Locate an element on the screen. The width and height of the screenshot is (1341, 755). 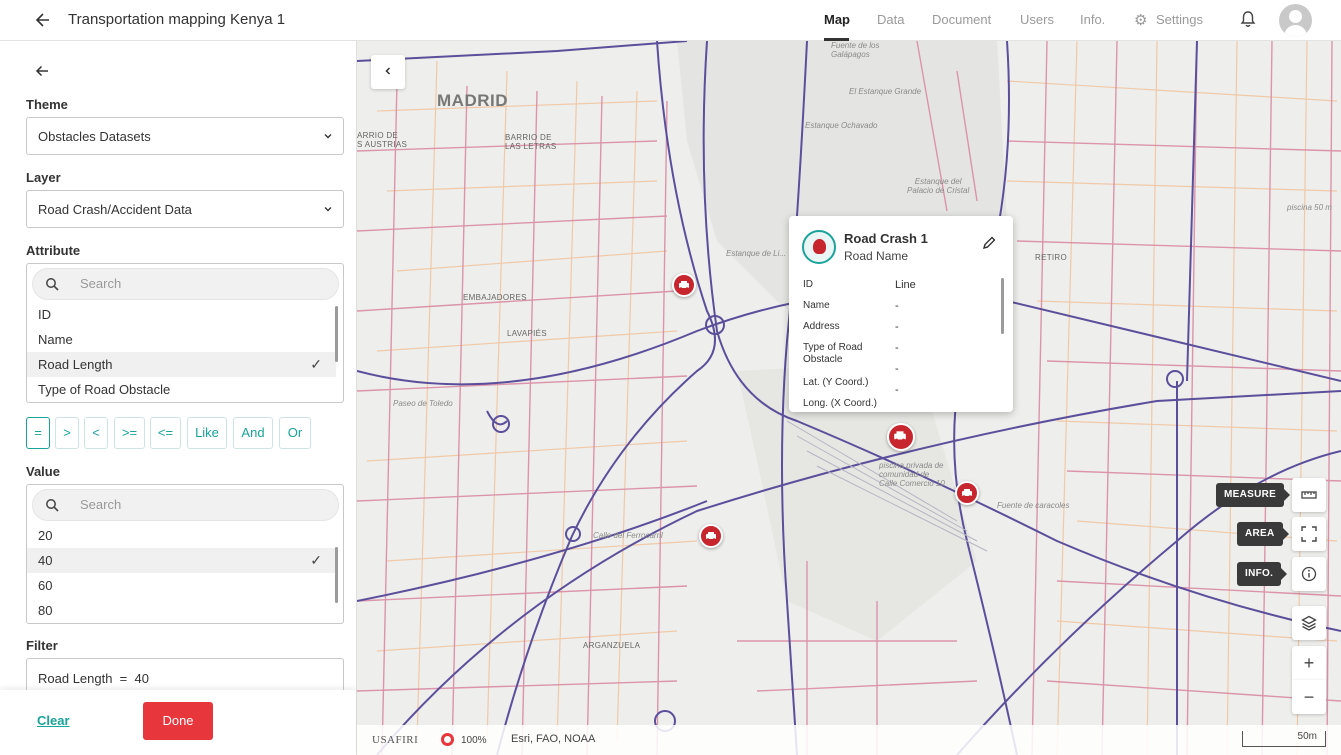
map-label-arganzuela: ARGANZUELA is located at coordinates (612, 645).